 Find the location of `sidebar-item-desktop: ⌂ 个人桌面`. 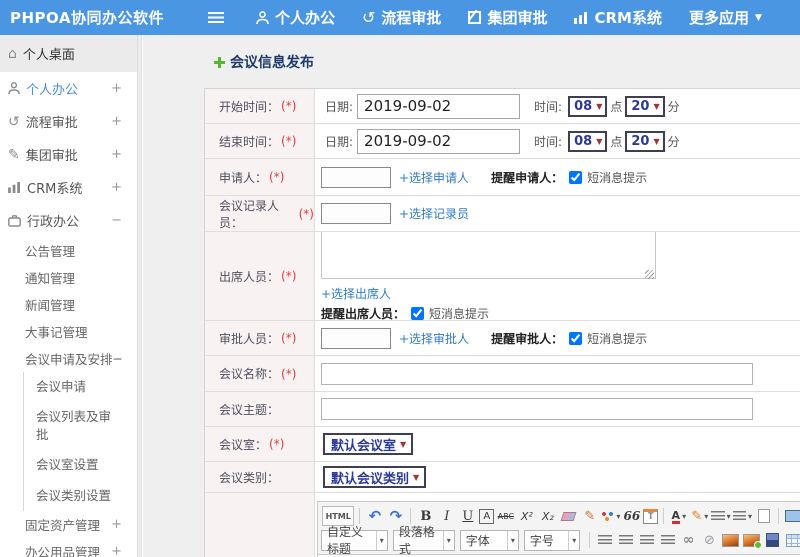

sidebar-item-desktop: ⌂ 个人桌面 is located at coordinates (68, 53).